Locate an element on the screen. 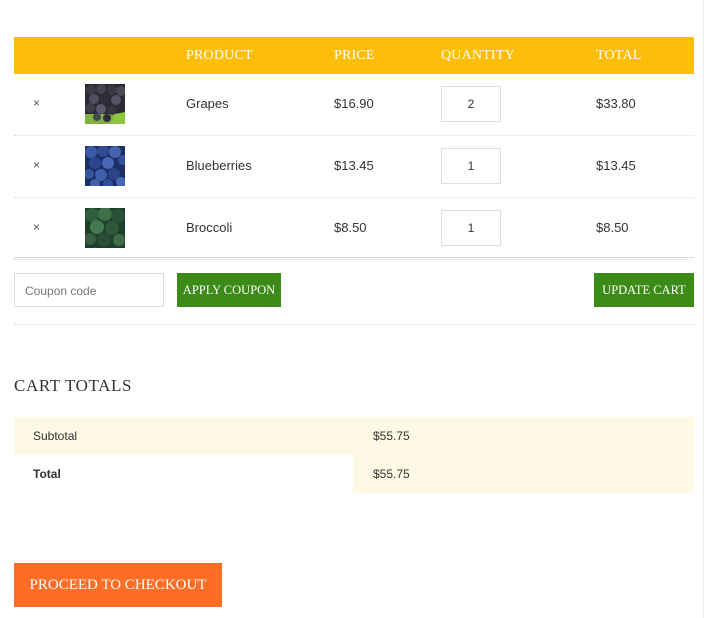  product-name: Blueberries is located at coordinates (219, 165).